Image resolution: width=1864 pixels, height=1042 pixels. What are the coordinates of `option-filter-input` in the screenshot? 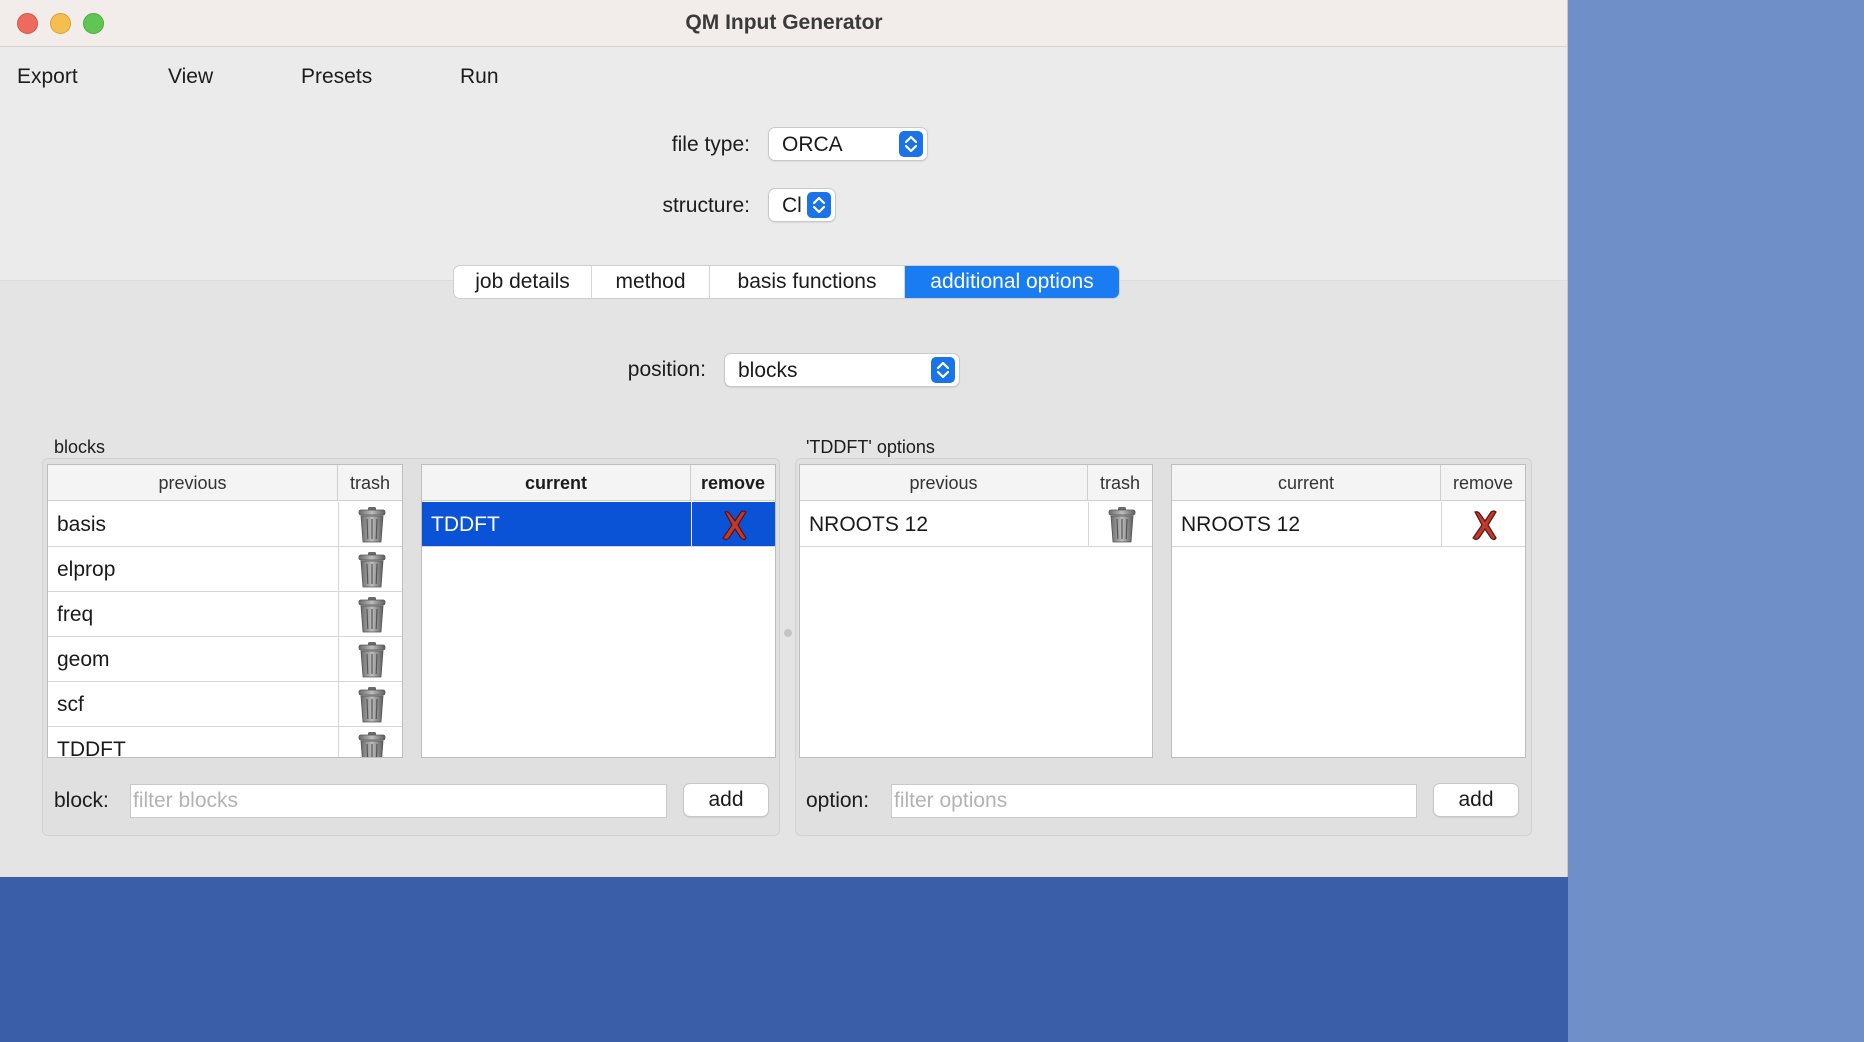 It's located at (1154, 801).